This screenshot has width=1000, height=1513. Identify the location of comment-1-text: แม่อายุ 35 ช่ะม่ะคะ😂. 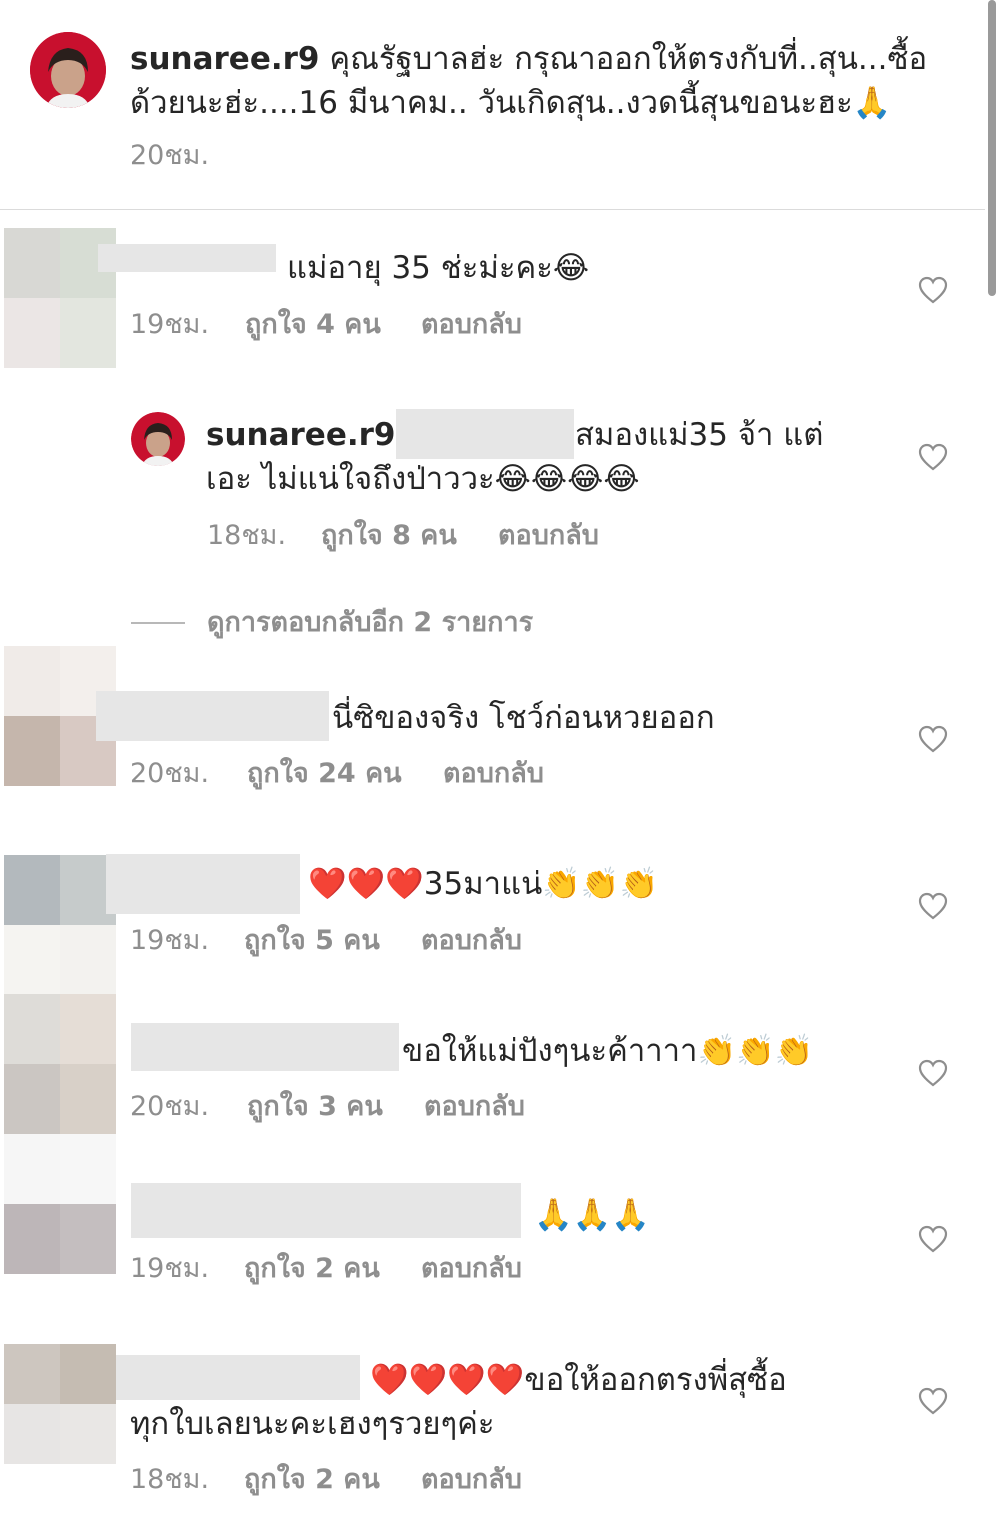
(438, 268).